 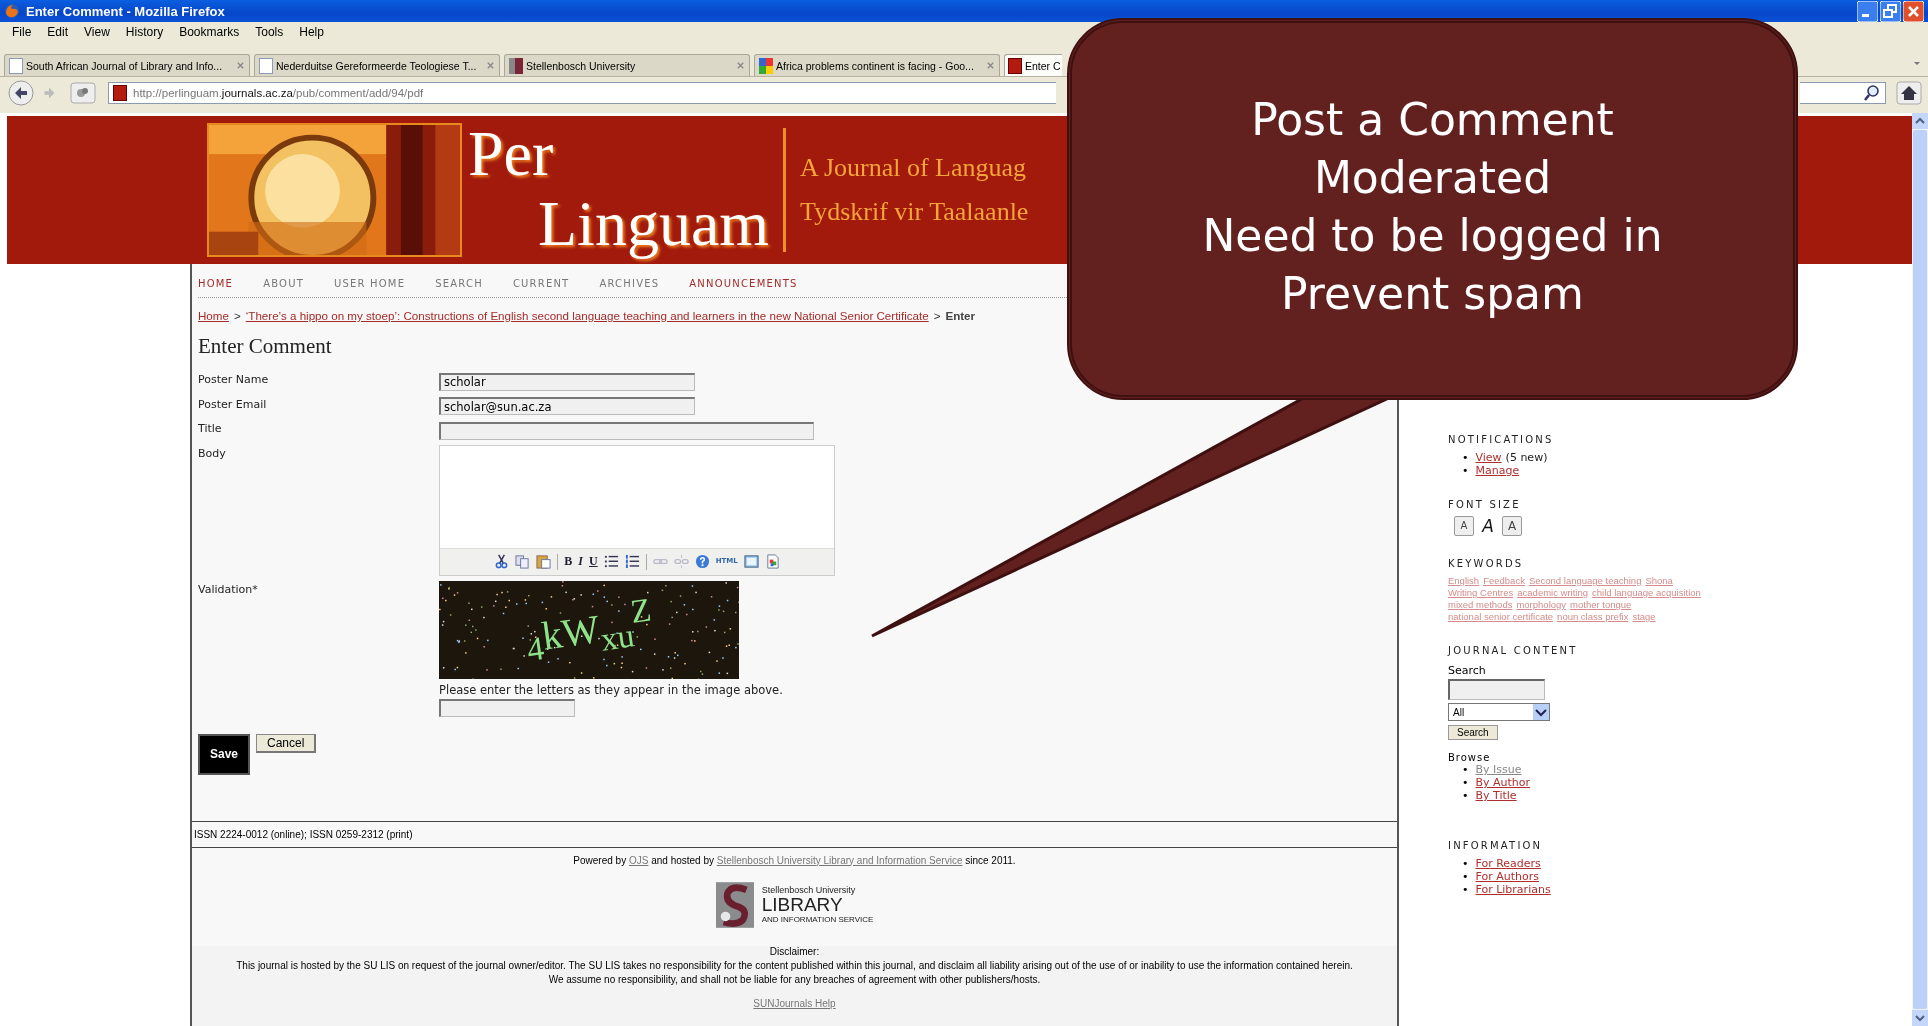 I want to click on nav-link: ABOUT, so click(x=283, y=283).